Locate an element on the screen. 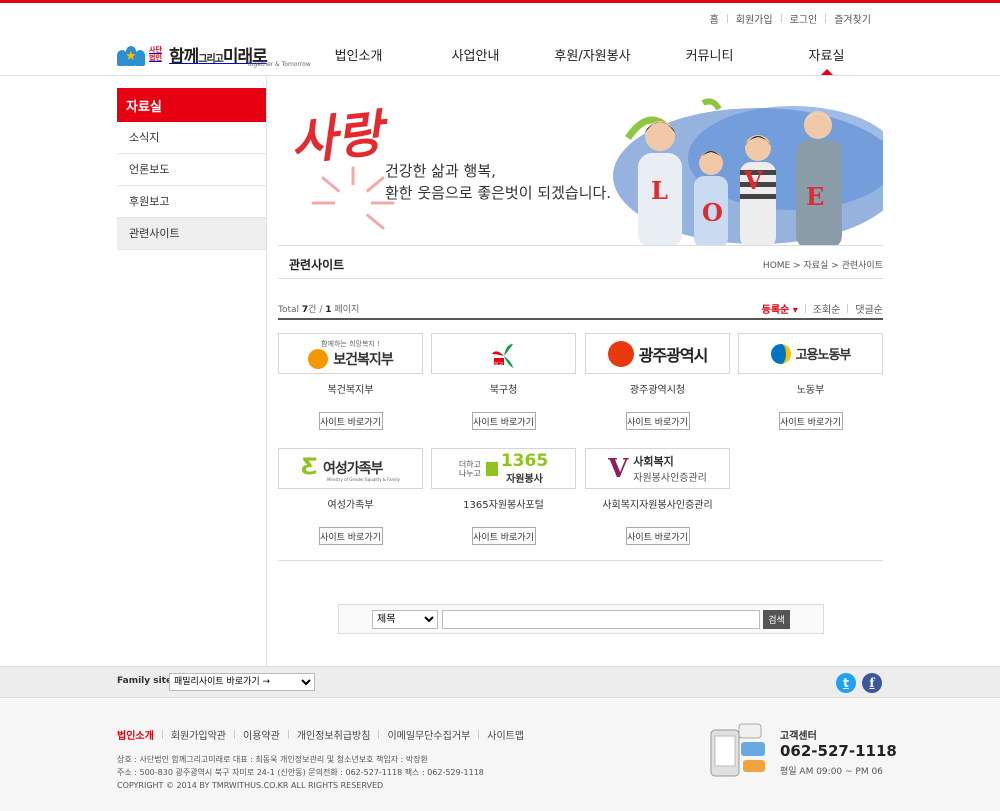 This screenshot has width=1000, height=811. site-name: 1365자원봉사포털 is located at coordinates (503, 505).